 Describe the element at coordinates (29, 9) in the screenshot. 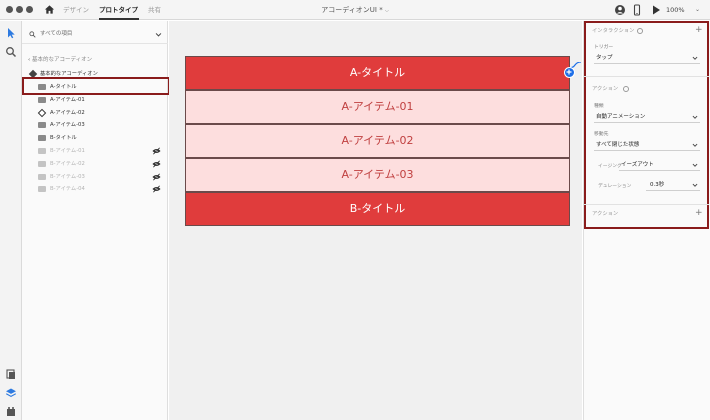

I see `window-zoom-button` at that location.